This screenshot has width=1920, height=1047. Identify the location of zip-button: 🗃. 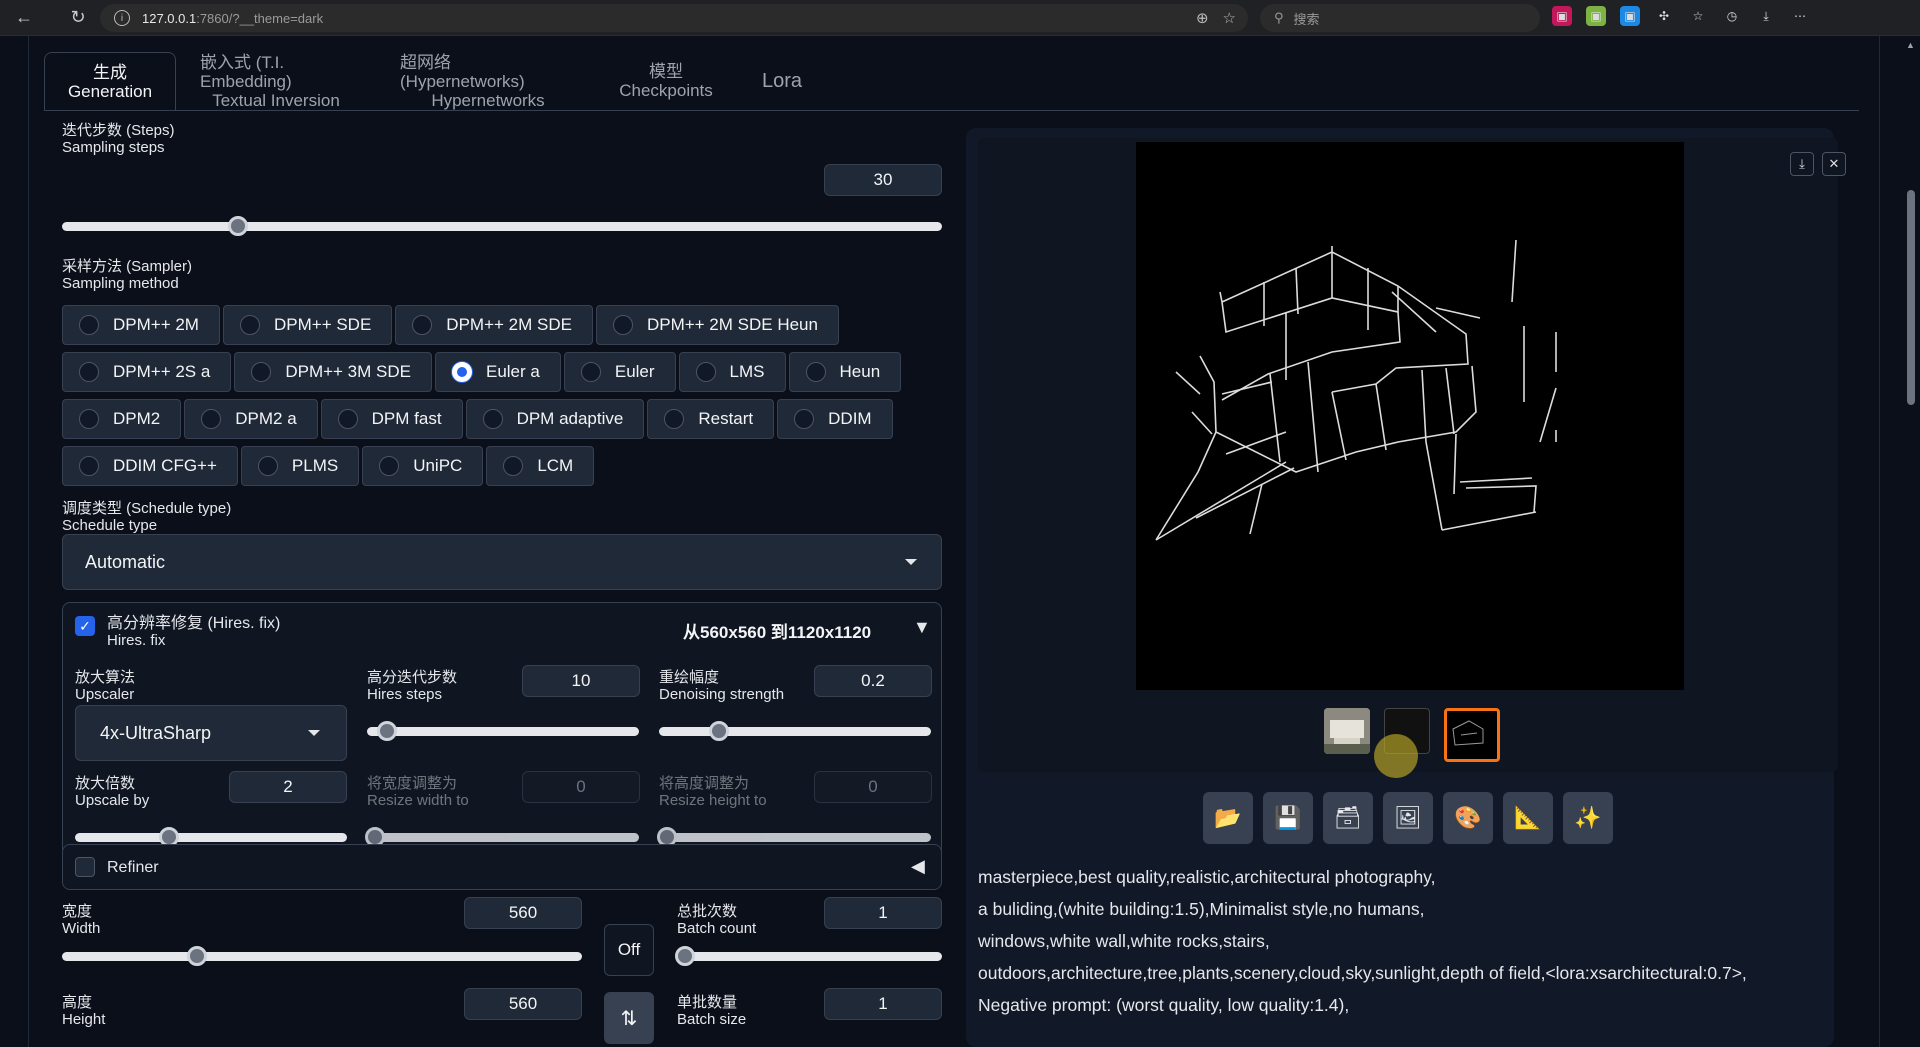
(1348, 818).